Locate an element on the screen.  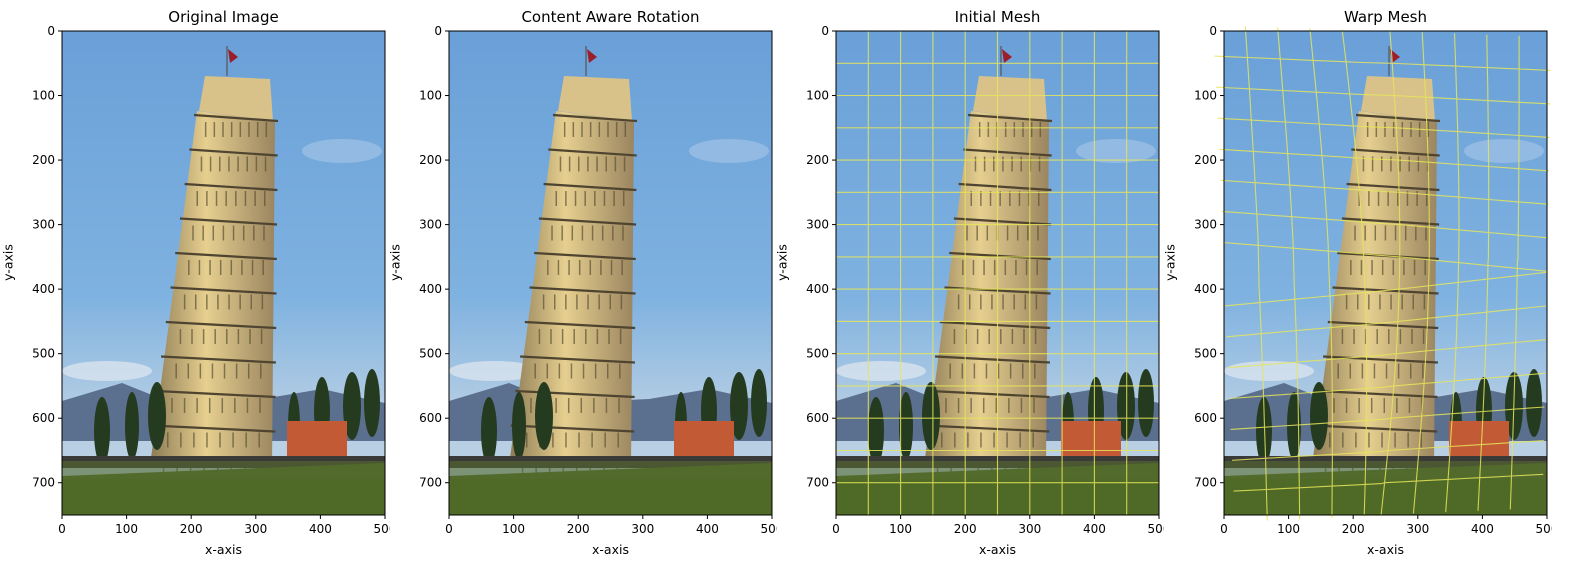
x-tick-label: 500 is located at coordinates (1544, 529).